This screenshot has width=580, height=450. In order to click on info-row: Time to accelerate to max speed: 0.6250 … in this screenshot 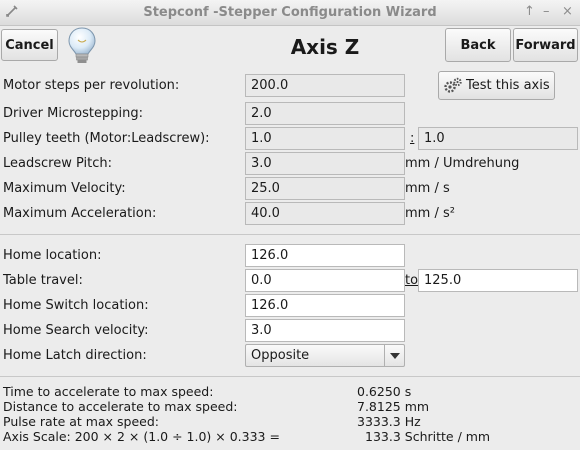, I will do `click(207, 392)`.